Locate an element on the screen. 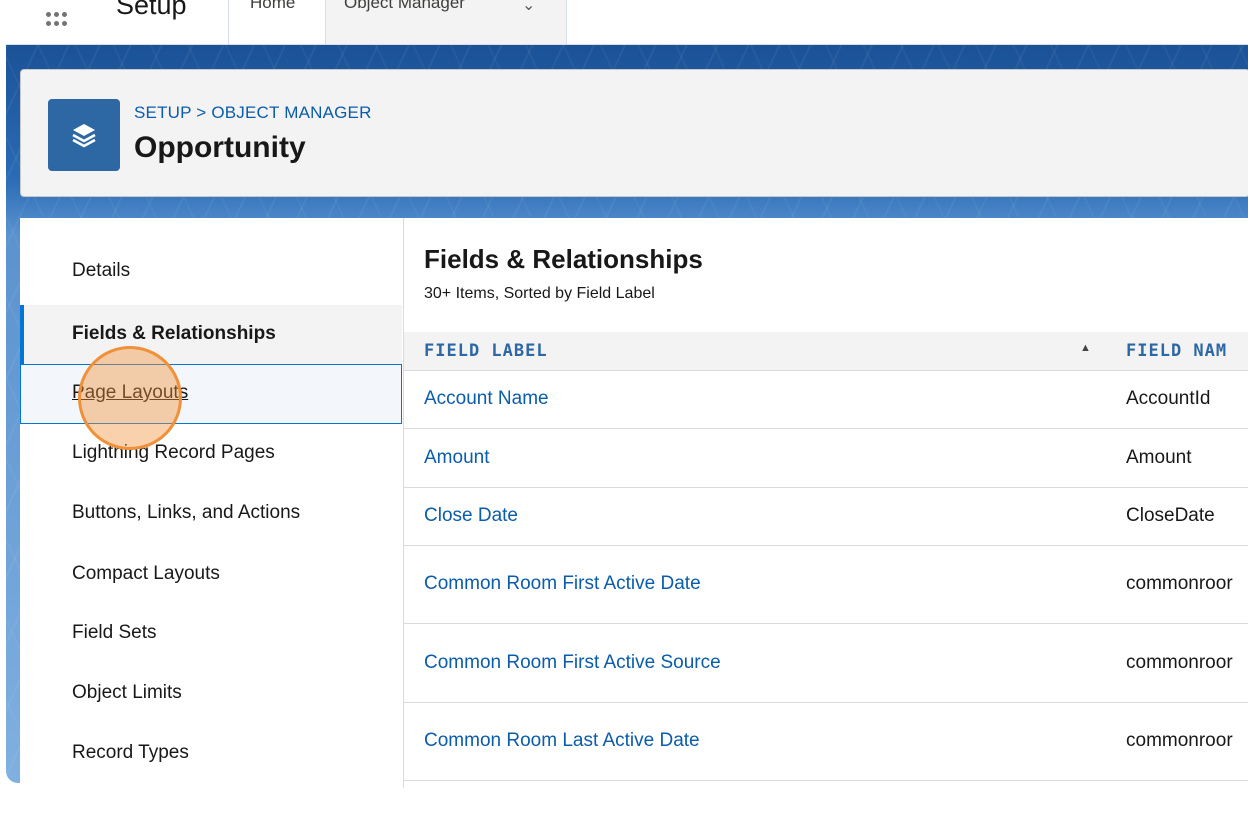 The image size is (1248, 814). column-header-field-name: FIELD NAM is located at coordinates (1176, 351).